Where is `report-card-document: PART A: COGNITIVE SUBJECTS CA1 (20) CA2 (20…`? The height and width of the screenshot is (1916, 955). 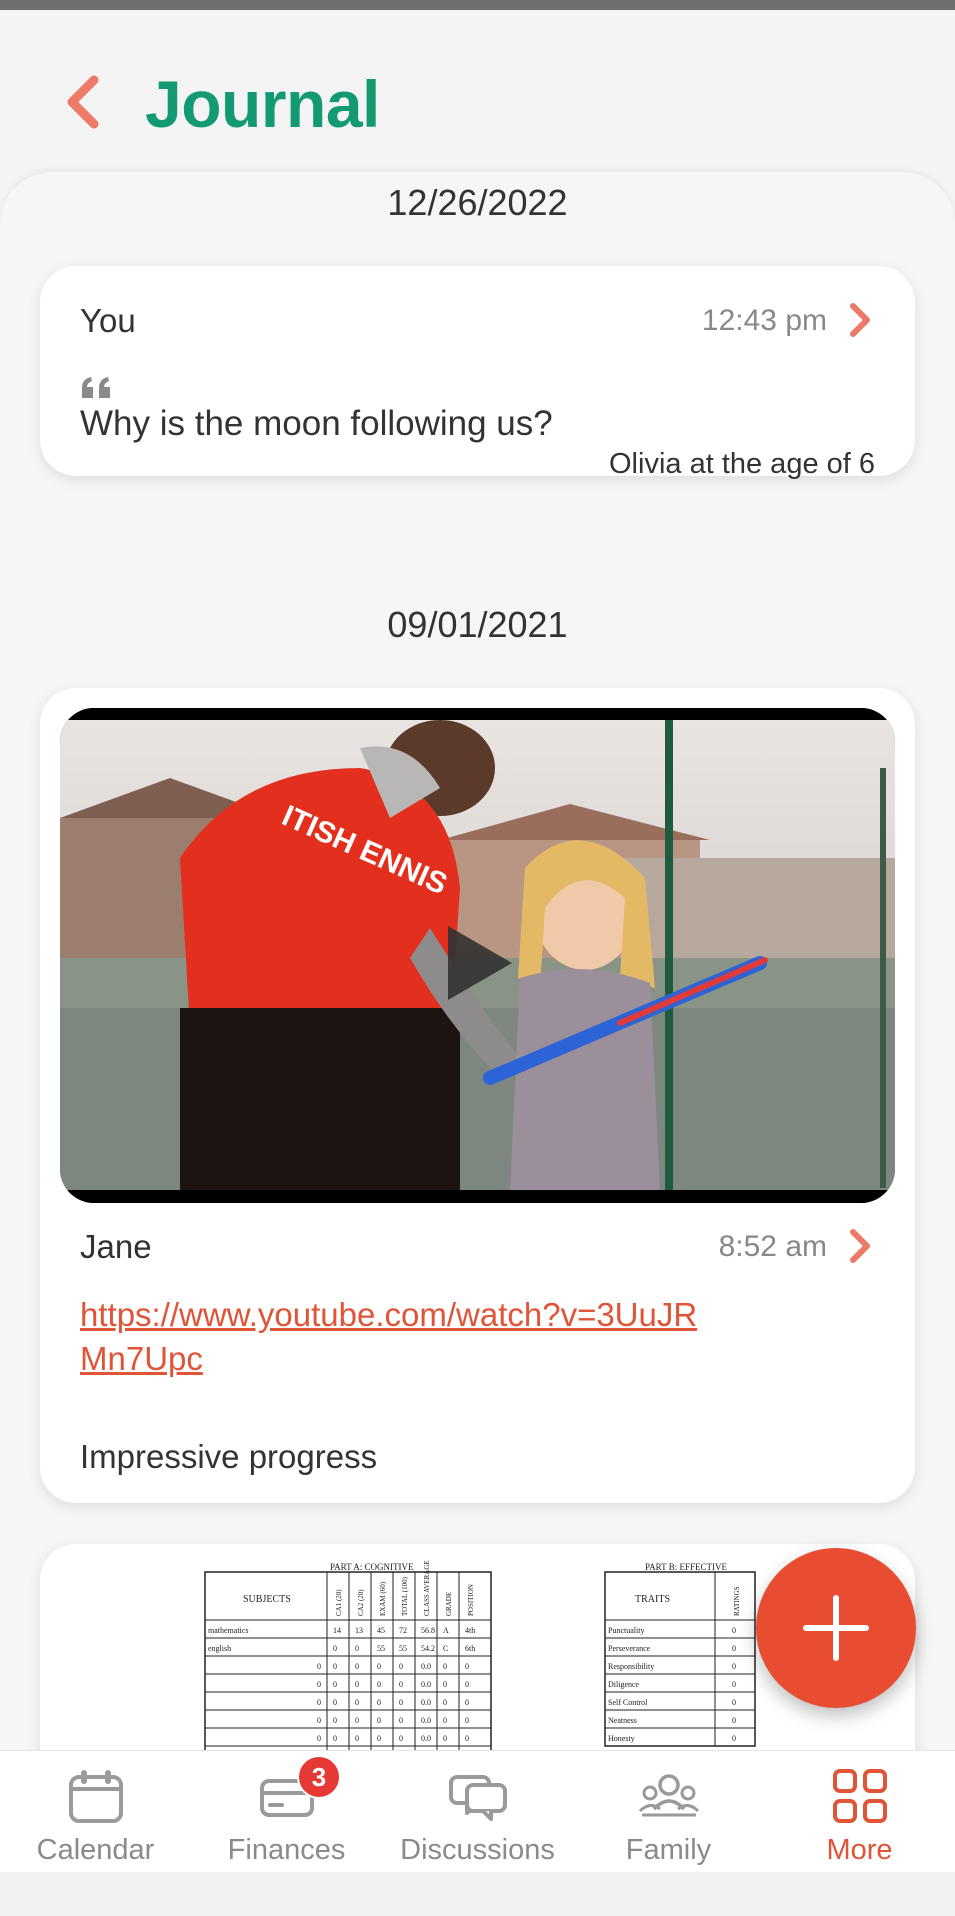
report-card-document: PART A: COGNITIVE SUBJECTS CA1 (20) CA2 (20… is located at coordinates (480, 1656).